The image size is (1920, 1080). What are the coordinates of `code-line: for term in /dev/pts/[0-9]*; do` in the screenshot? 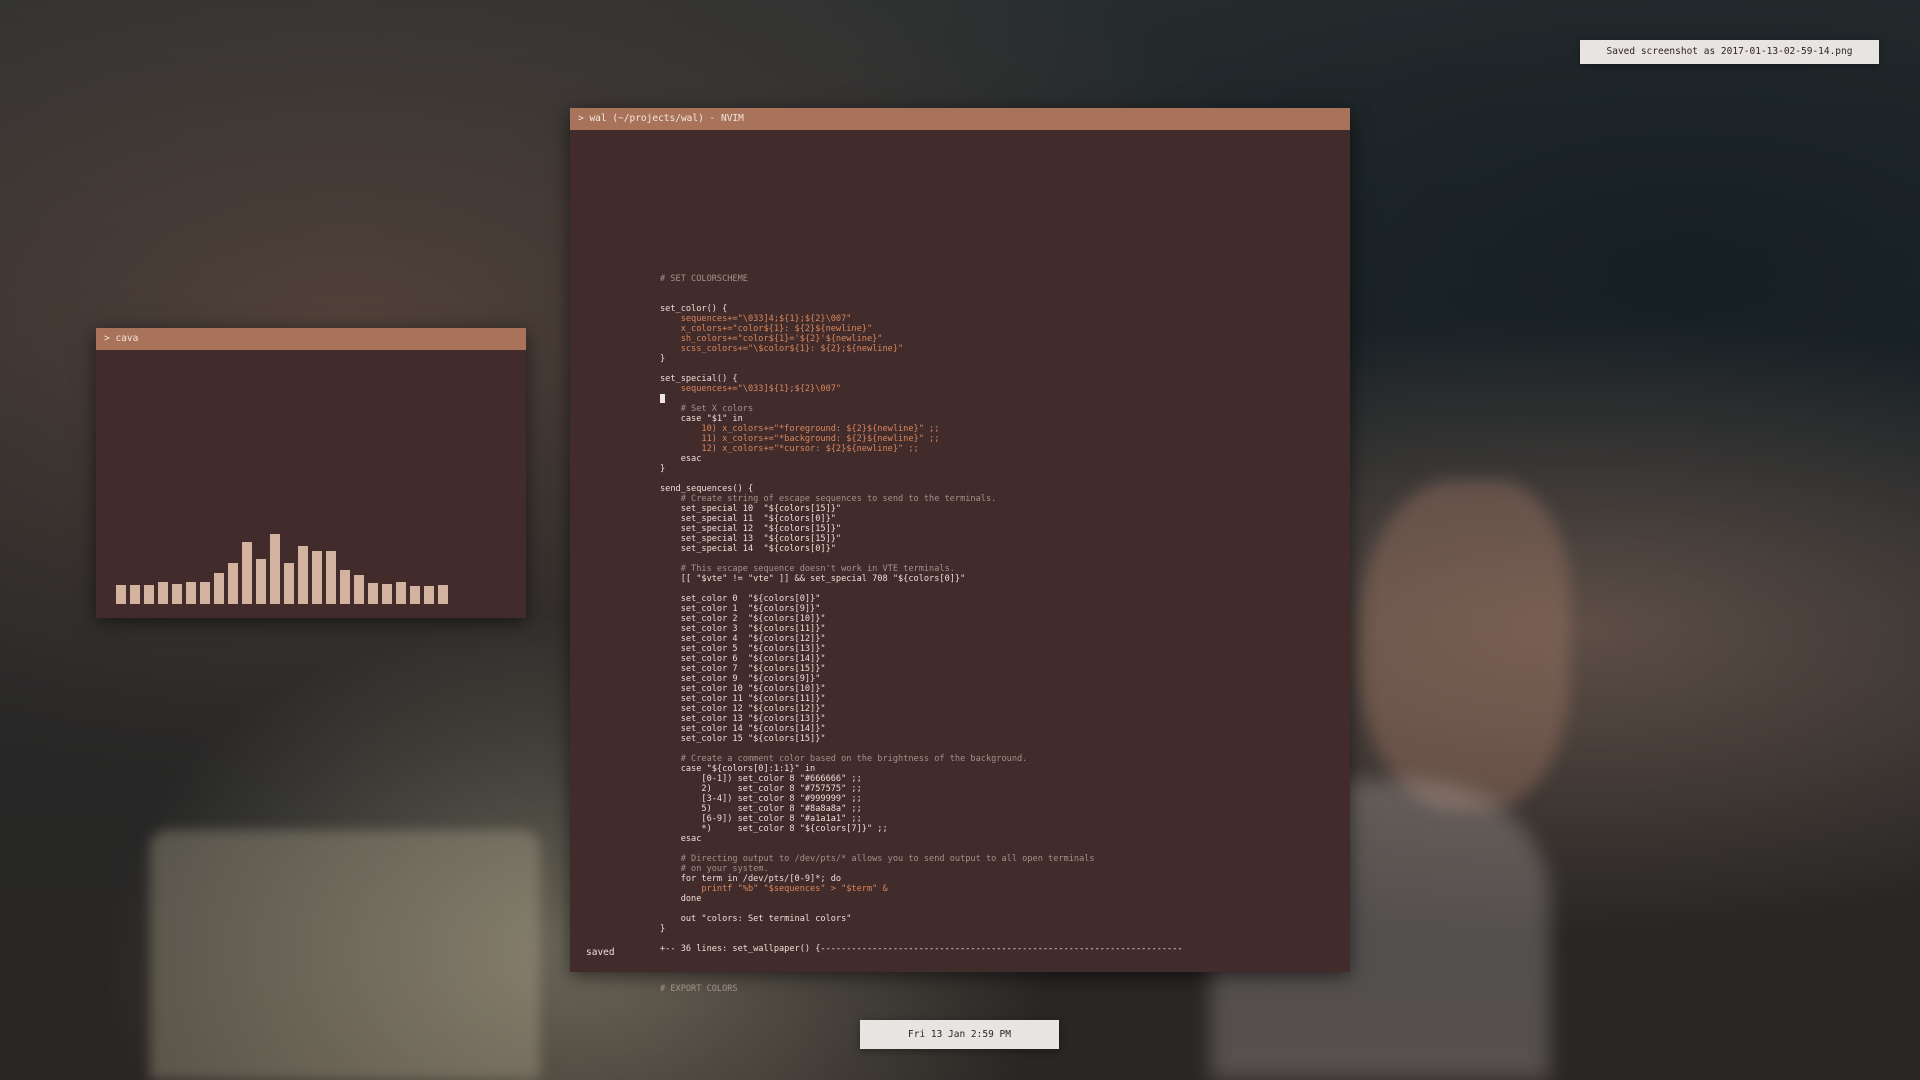 It's located at (751, 879).